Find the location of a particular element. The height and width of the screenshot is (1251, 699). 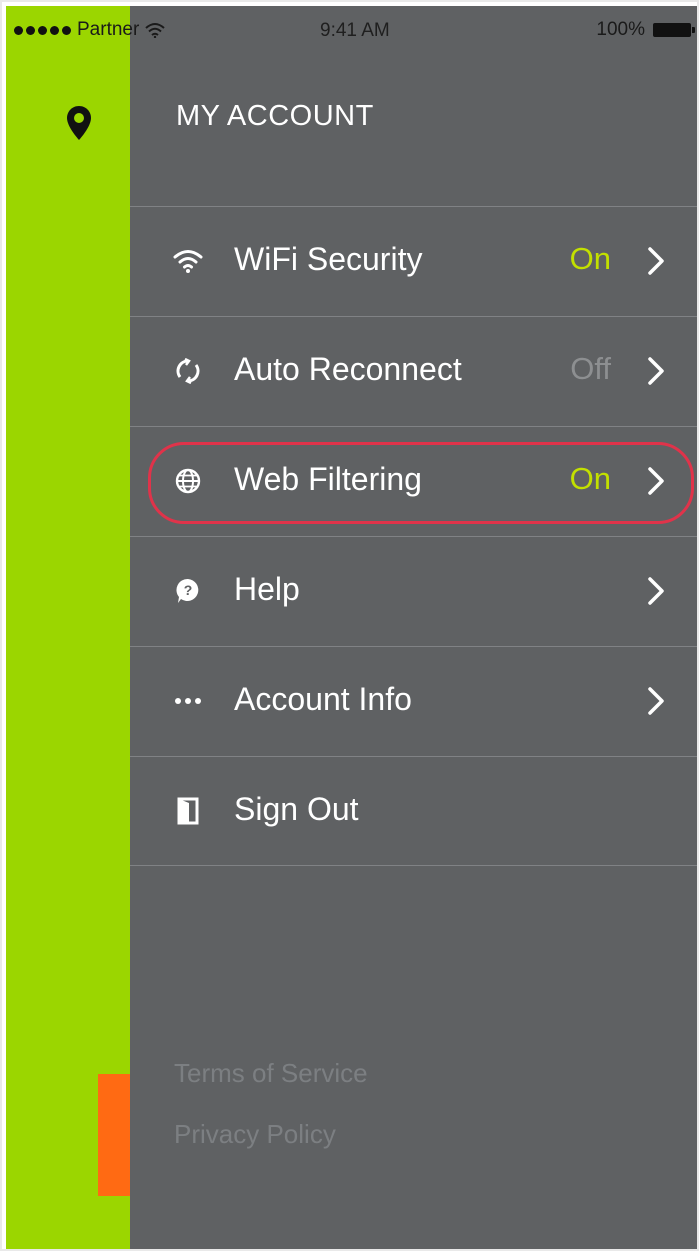

footer-links: Terms of Service Privacy Policy is located at coordinates (271, 1119).